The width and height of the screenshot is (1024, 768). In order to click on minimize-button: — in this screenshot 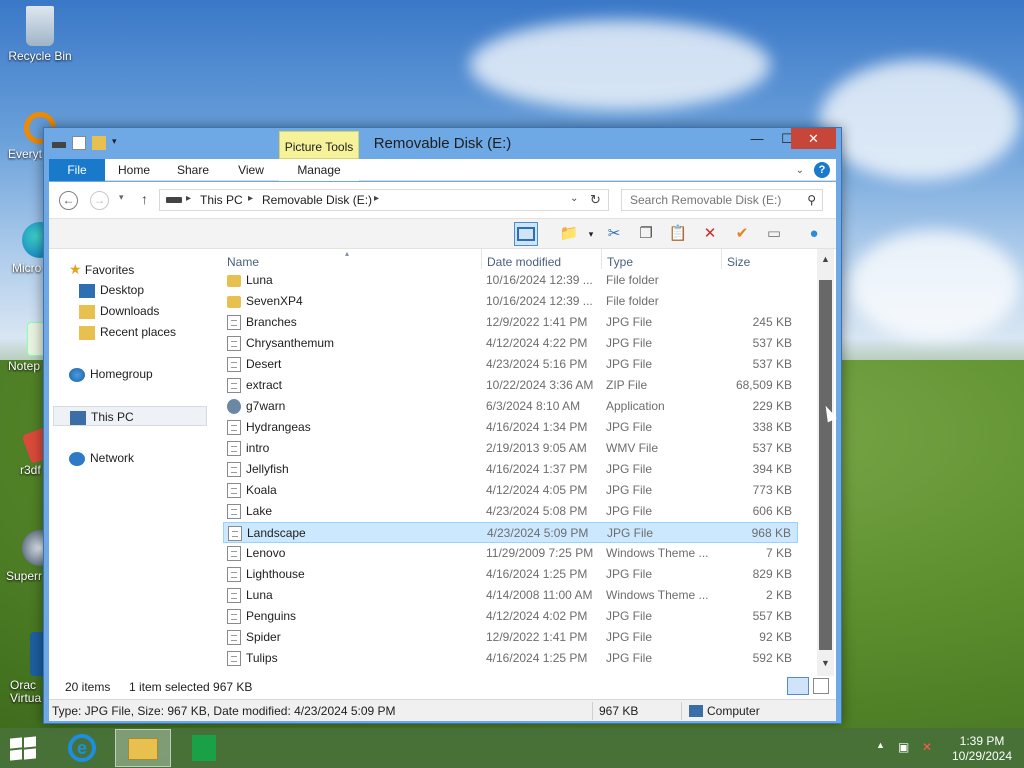, I will do `click(757, 138)`.